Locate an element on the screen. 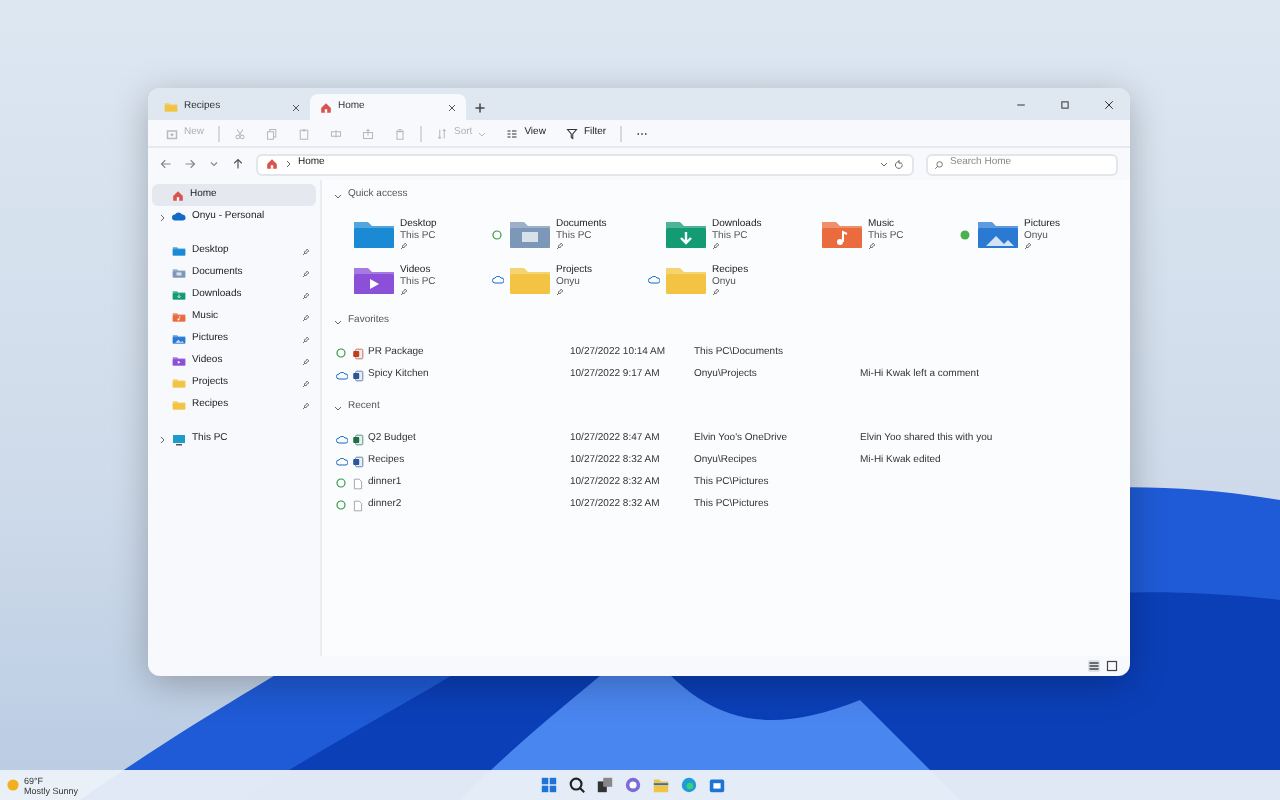 This screenshot has height=800, width=1280. search-button is located at coordinates (577, 785).